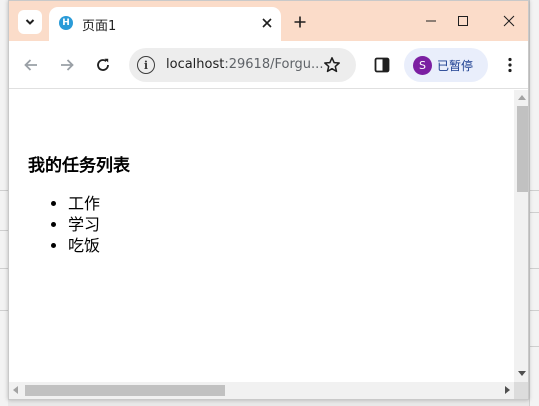 Image resolution: width=539 pixels, height=406 pixels. Describe the element at coordinates (66, 23) in the screenshot. I see `favicon-icon: H` at that location.